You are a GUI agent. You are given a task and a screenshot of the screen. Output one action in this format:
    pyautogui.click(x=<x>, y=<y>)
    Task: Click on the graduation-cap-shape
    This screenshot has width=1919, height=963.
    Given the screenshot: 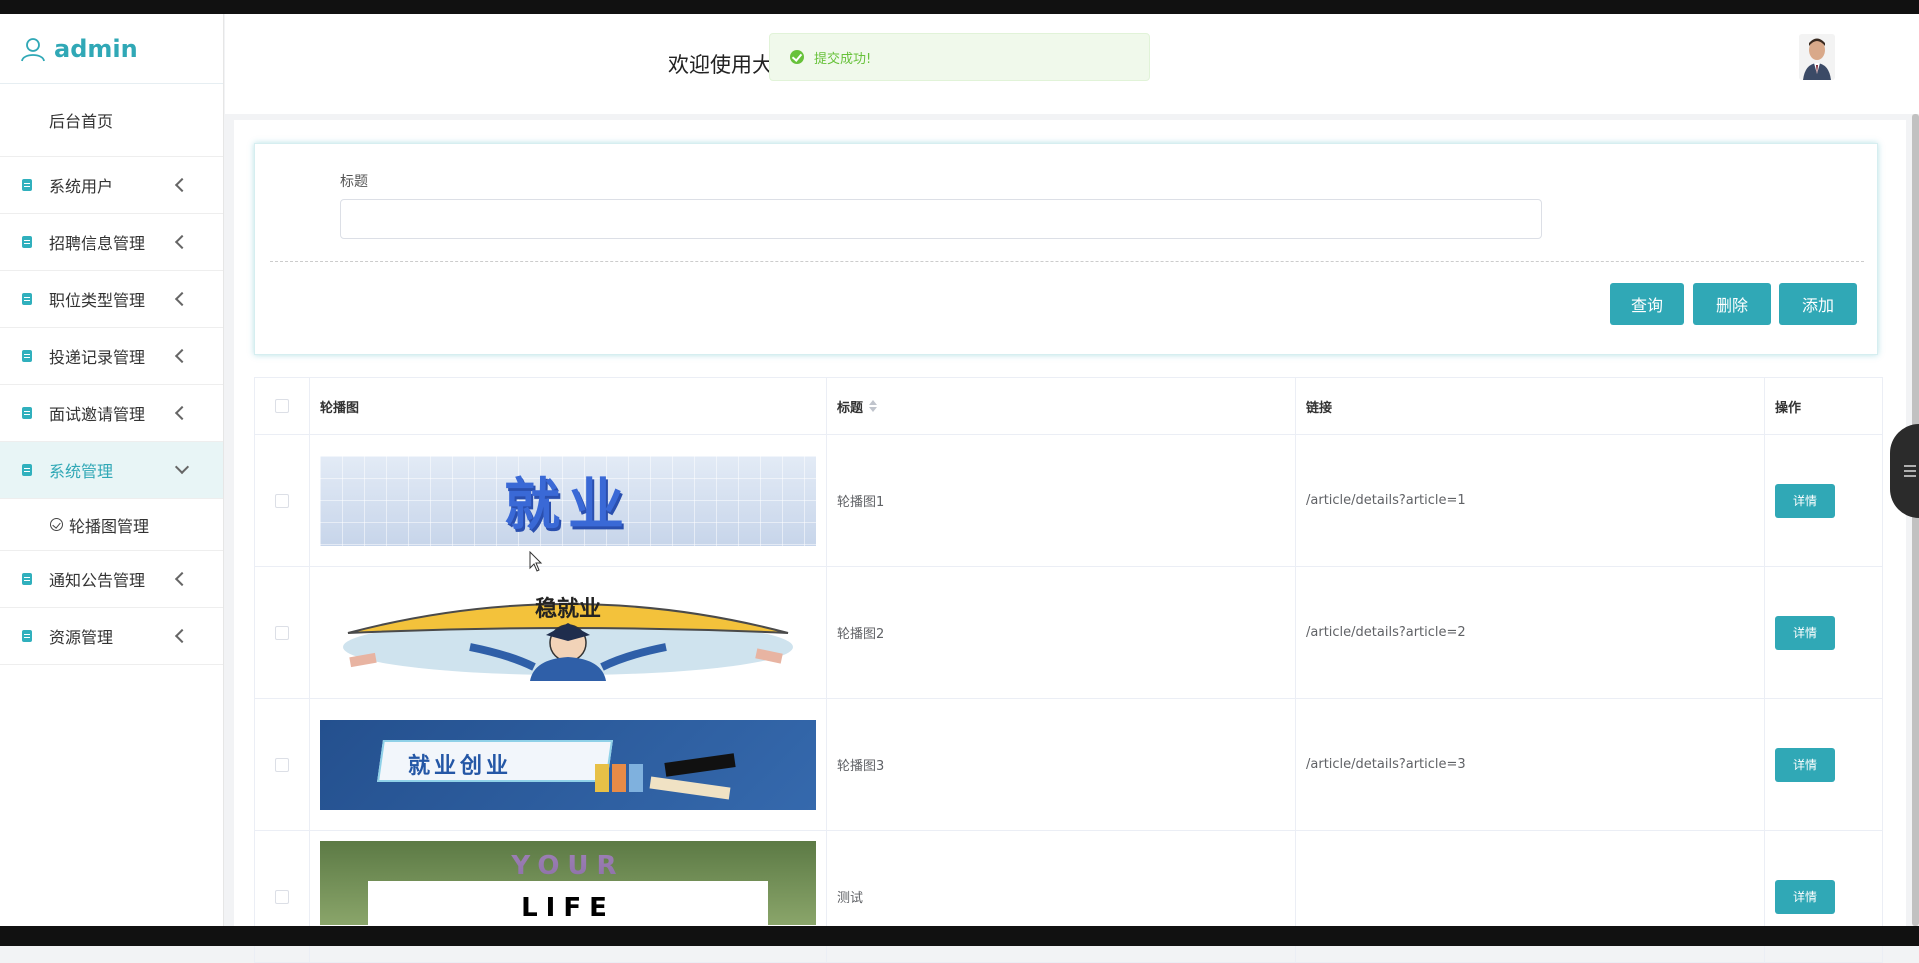 What is the action you would take?
    pyautogui.click(x=700, y=764)
    